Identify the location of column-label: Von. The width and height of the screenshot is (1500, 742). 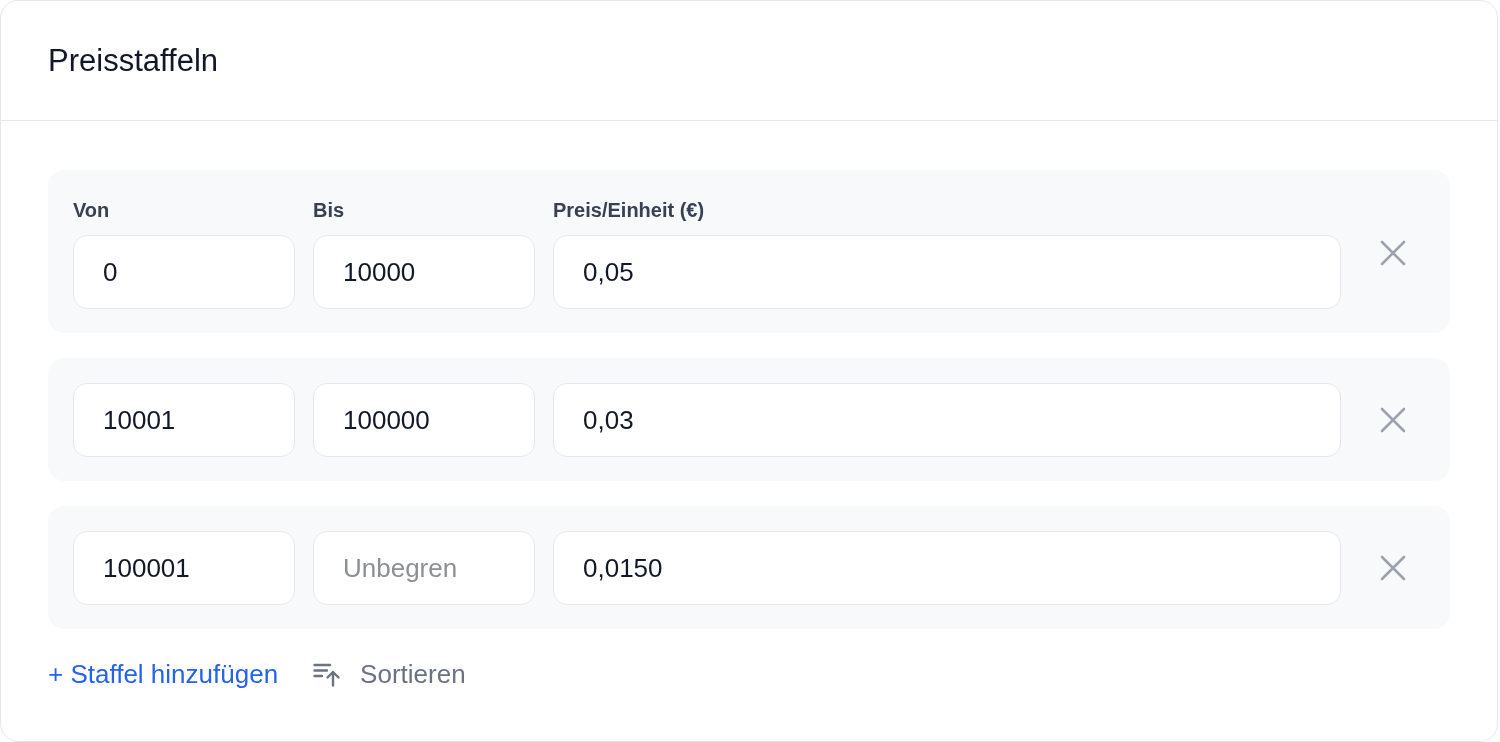
(91, 210).